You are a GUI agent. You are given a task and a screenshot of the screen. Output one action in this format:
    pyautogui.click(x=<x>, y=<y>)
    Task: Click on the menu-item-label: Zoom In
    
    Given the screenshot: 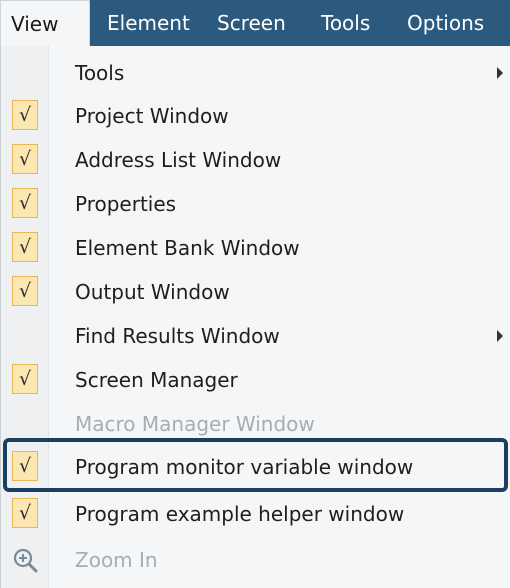 What is the action you would take?
    pyautogui.click(x=116, y=560)
    